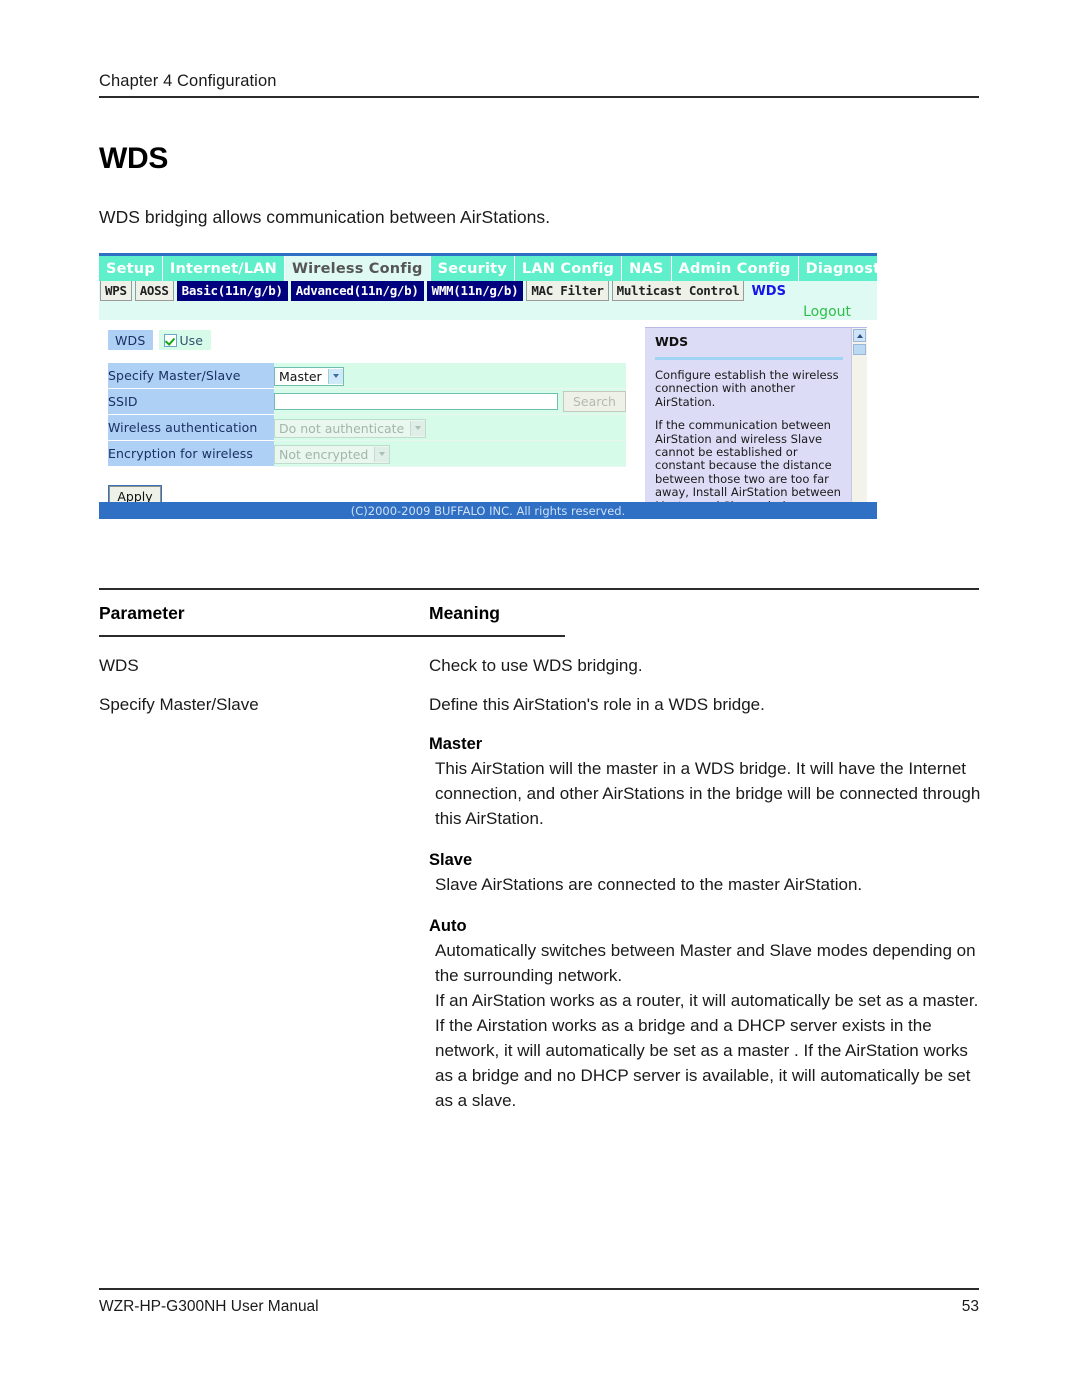  I want to click on scroll-up-arrow-icon, so click(859, 335).